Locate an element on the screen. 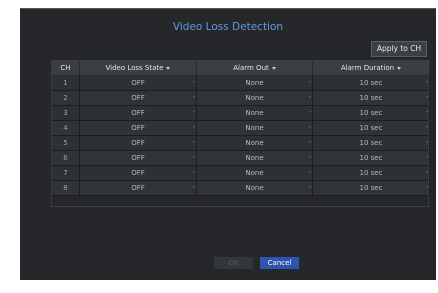  channel-number: 7 is located at coordinates (65, 173).